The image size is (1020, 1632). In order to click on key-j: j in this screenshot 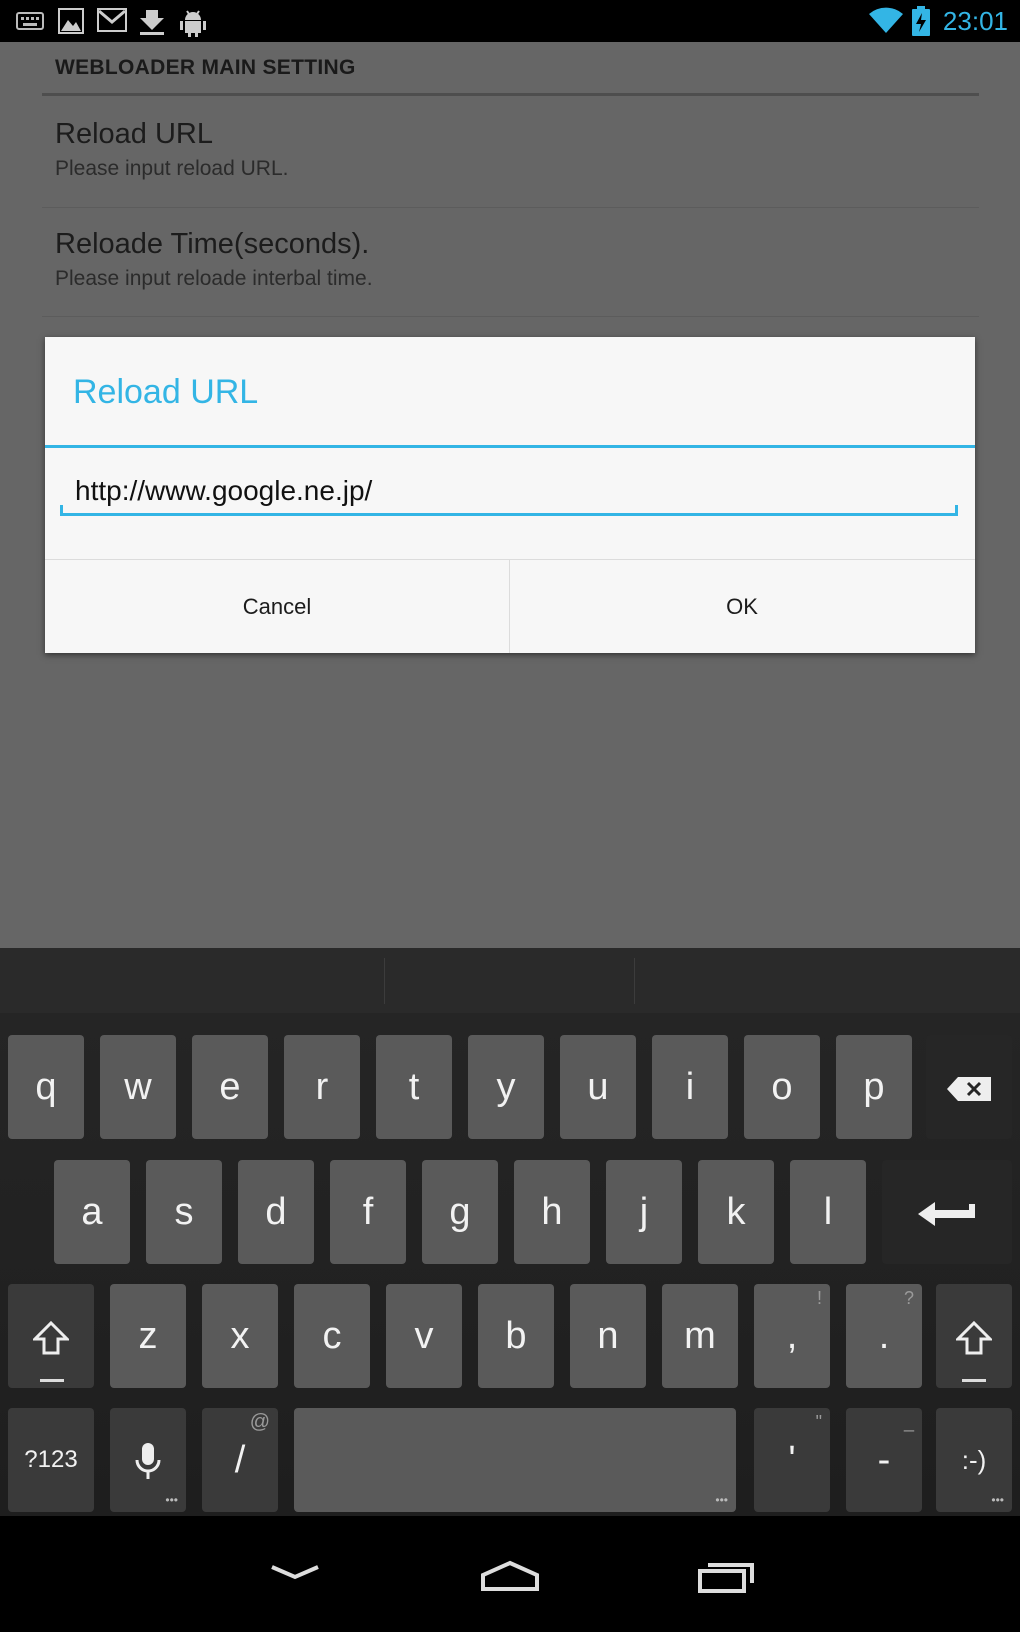, I will do `click(644, 1212)`.